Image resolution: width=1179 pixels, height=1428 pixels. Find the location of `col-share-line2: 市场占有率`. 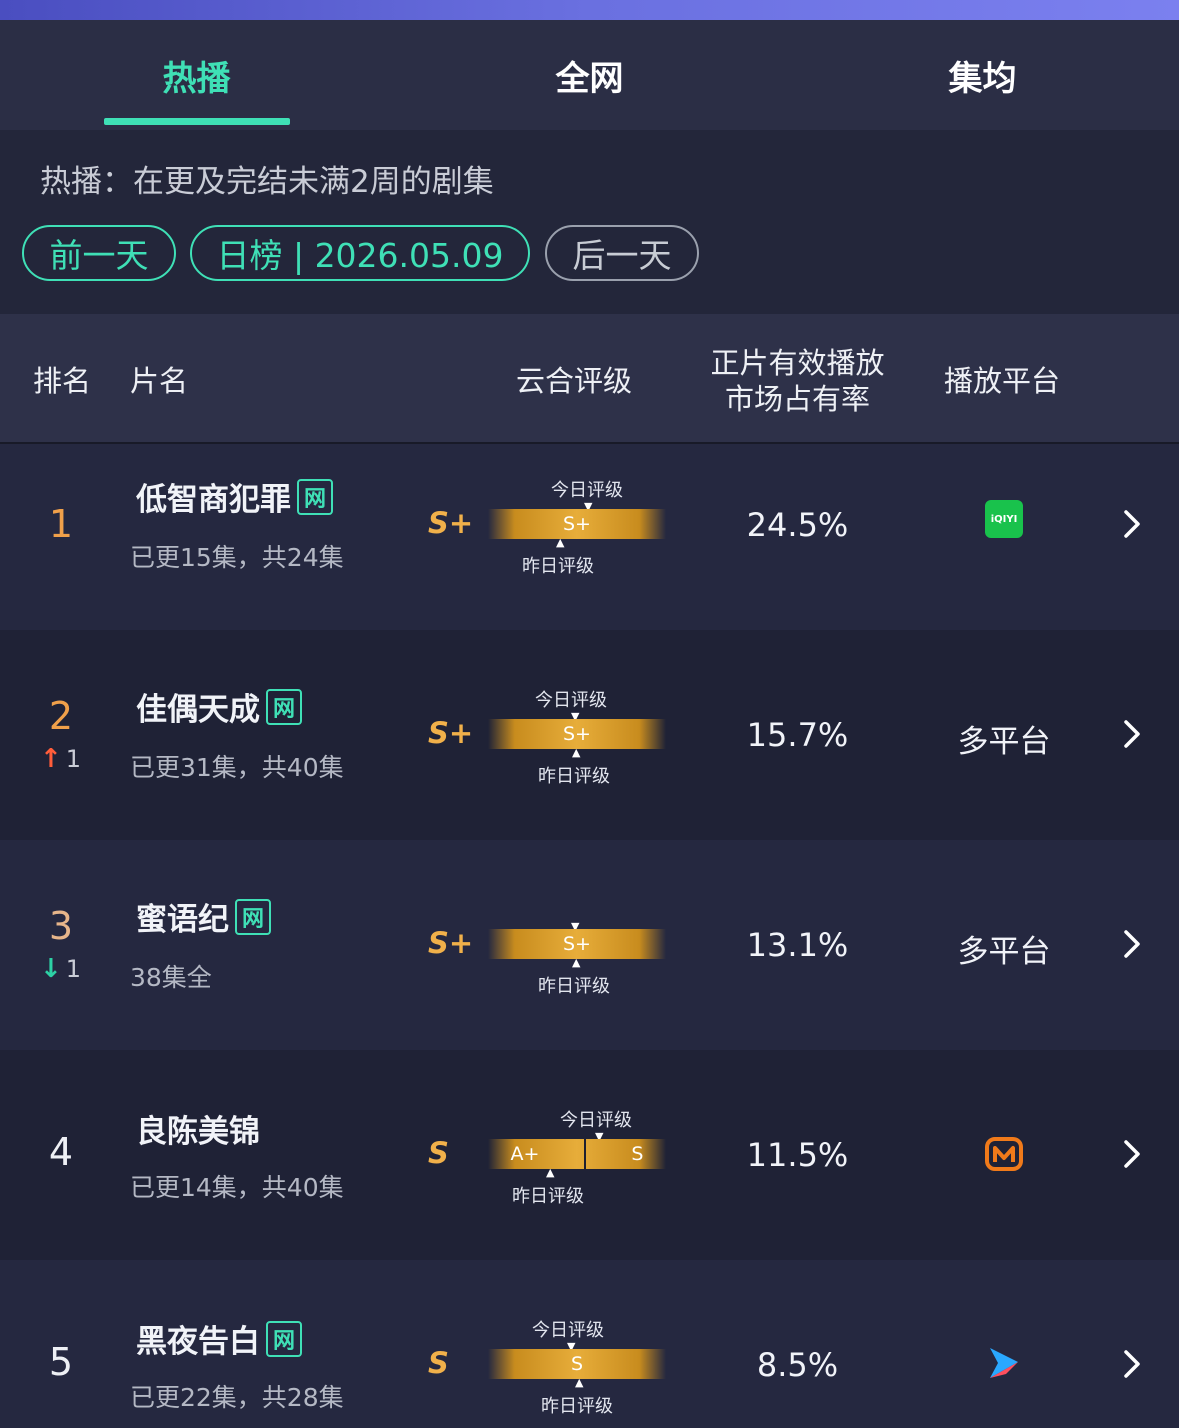

col-share-line2: 市场占有率 is located at coordinates (797, 399).